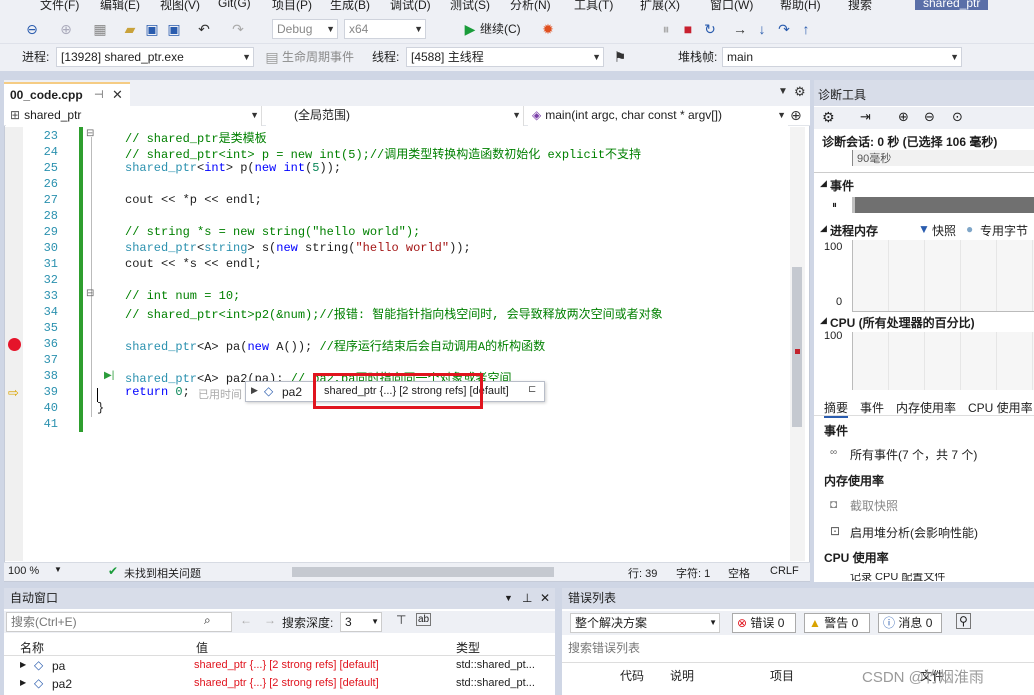 The width and height of the screenshot is (1034, 695). Describe the element at coordinates (764, 623) in the screenshot. I see `errors-filter-button: ⊗ 错误 0` at that location.